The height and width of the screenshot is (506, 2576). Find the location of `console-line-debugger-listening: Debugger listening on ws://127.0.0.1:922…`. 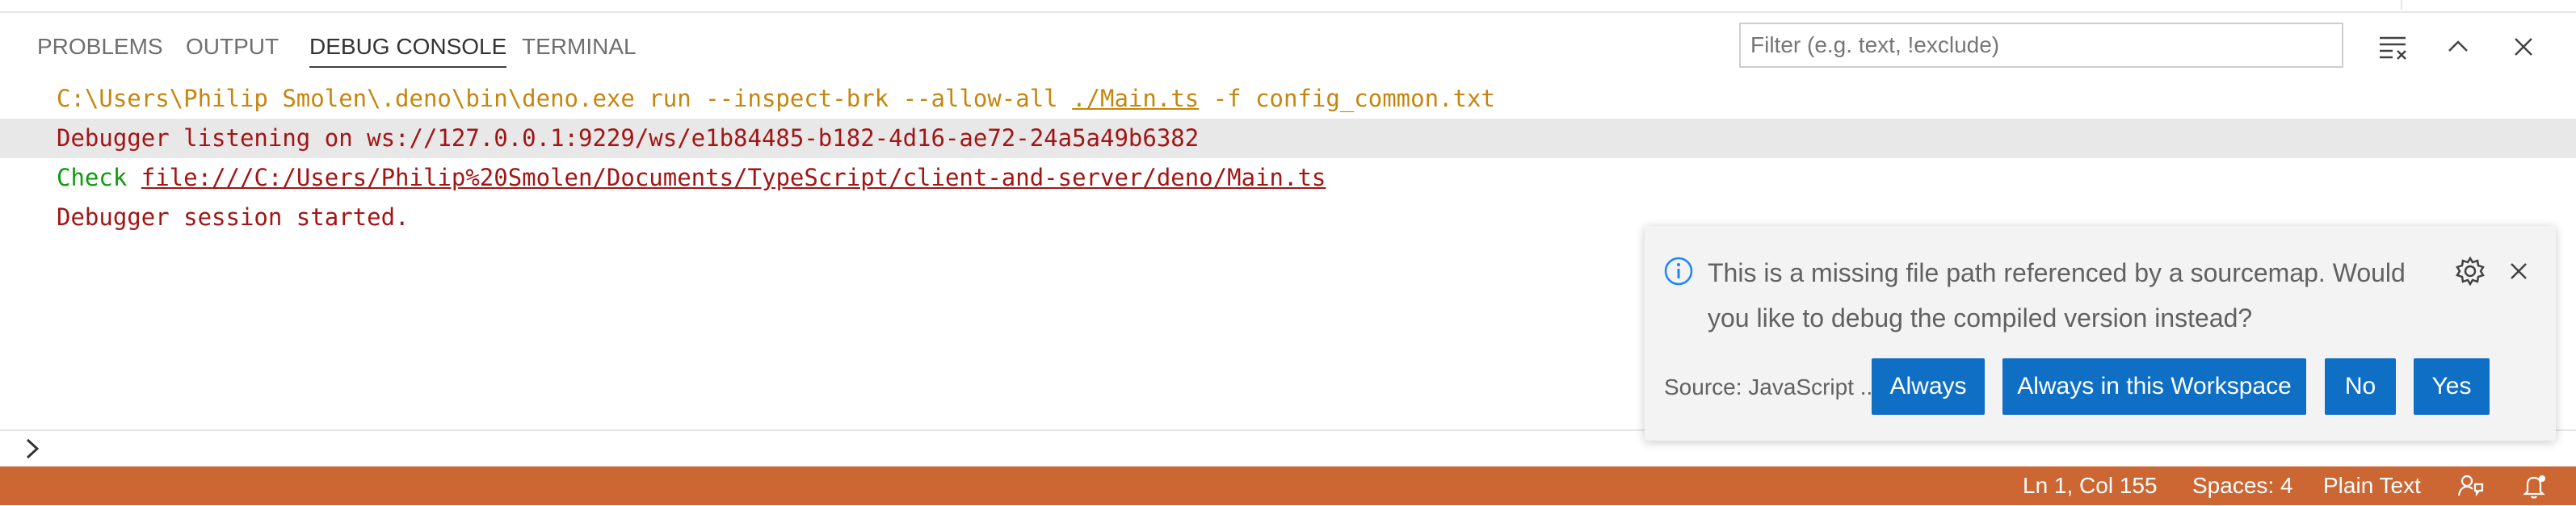

console-line-debugger-listening: Debugger listening on ws://127.0.0.1:922… is located at coordinates (1288, 138).